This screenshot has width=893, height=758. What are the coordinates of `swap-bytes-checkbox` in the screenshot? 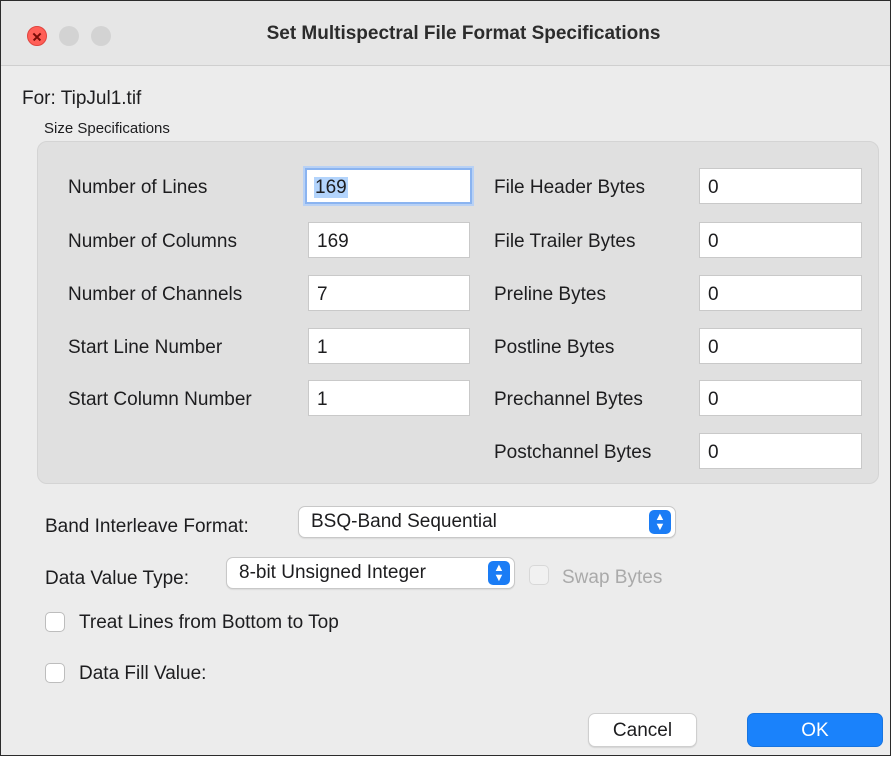 It's located at (539, 575).